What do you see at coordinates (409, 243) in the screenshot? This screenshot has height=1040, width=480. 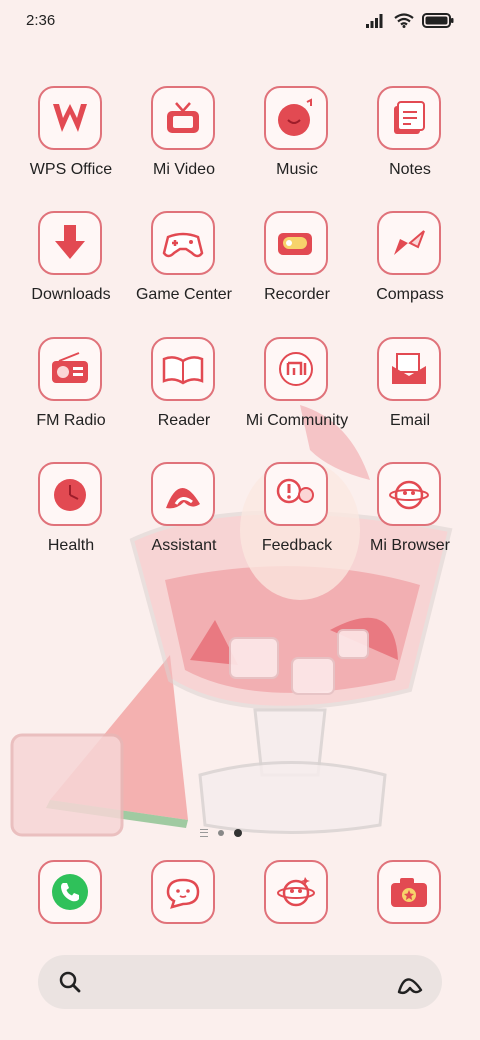 I see `compass-icon` at bounding box center [409, 243].